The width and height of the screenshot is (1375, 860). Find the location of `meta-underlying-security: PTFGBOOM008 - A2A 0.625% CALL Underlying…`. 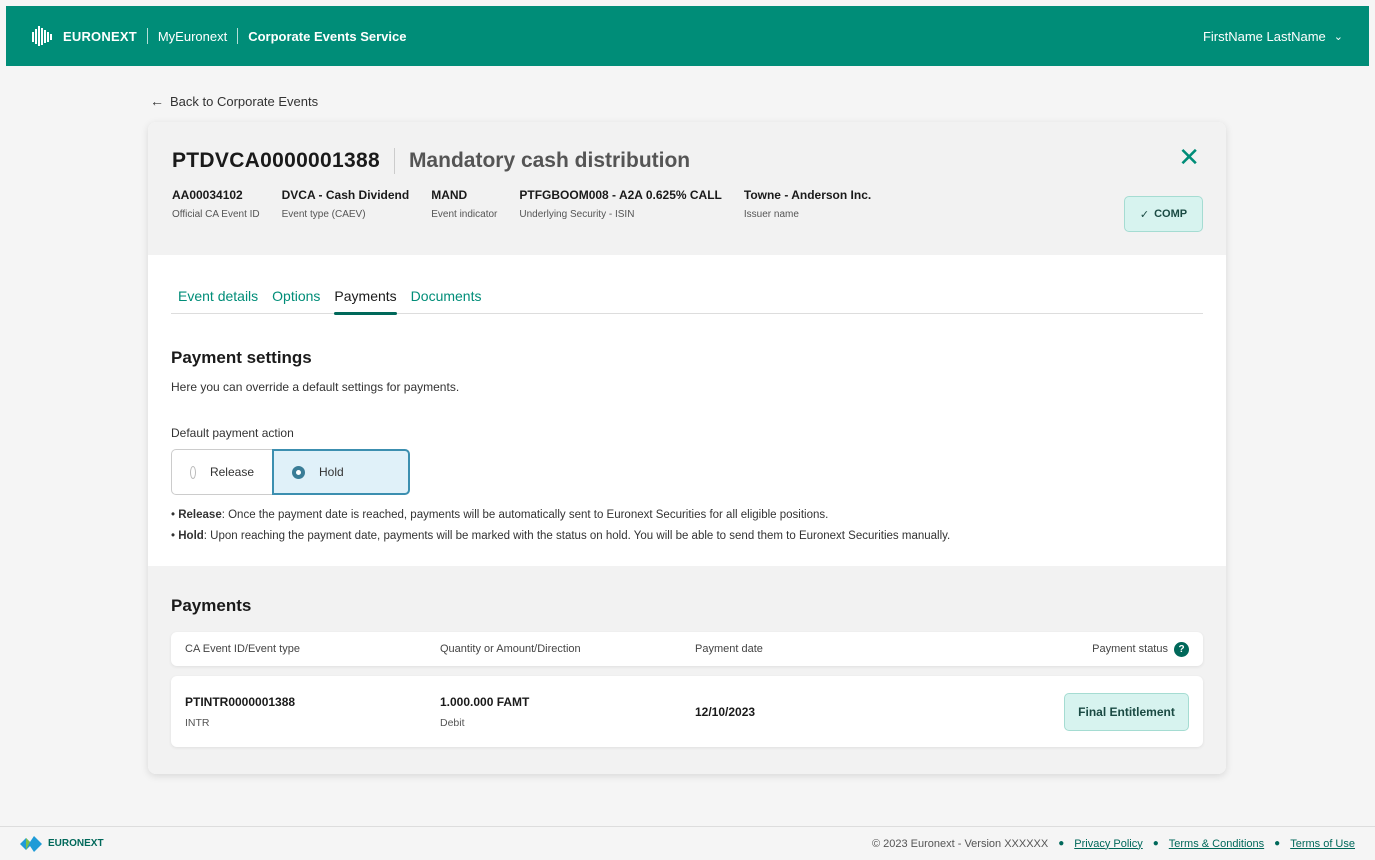

meta-underlying-security: PTFGBOOM008 - A2A 0.625% CALL Underlying… is located at coordinates (620, 204).